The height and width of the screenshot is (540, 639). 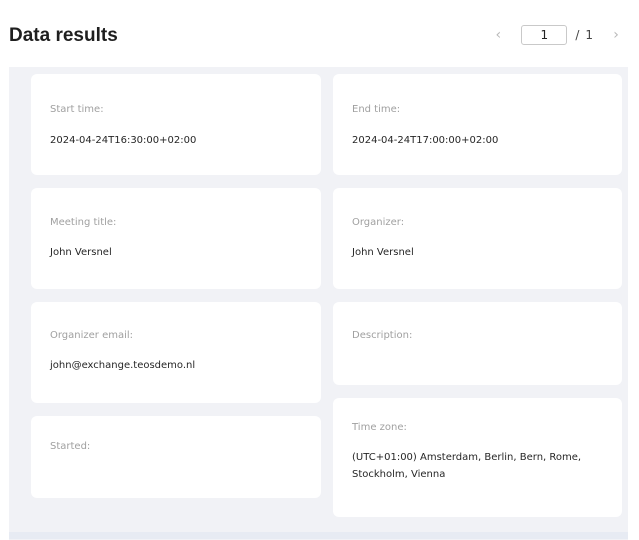 I want to click on started-card: Started:, so click(x=176, y=457).